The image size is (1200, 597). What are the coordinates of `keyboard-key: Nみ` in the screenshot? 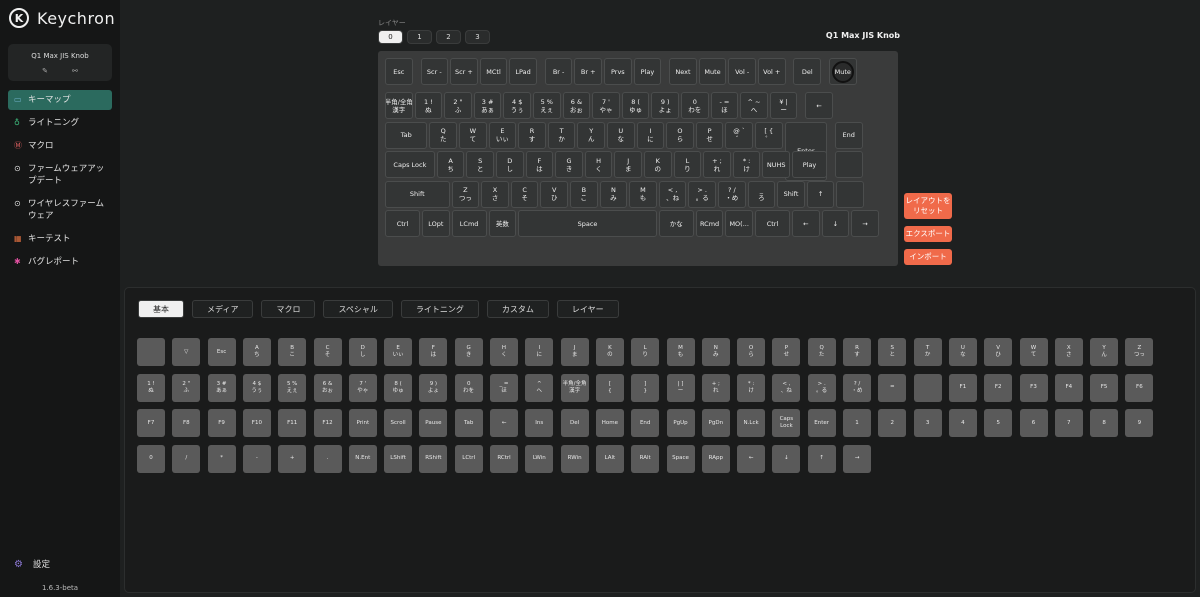 It's located at (613, 194).